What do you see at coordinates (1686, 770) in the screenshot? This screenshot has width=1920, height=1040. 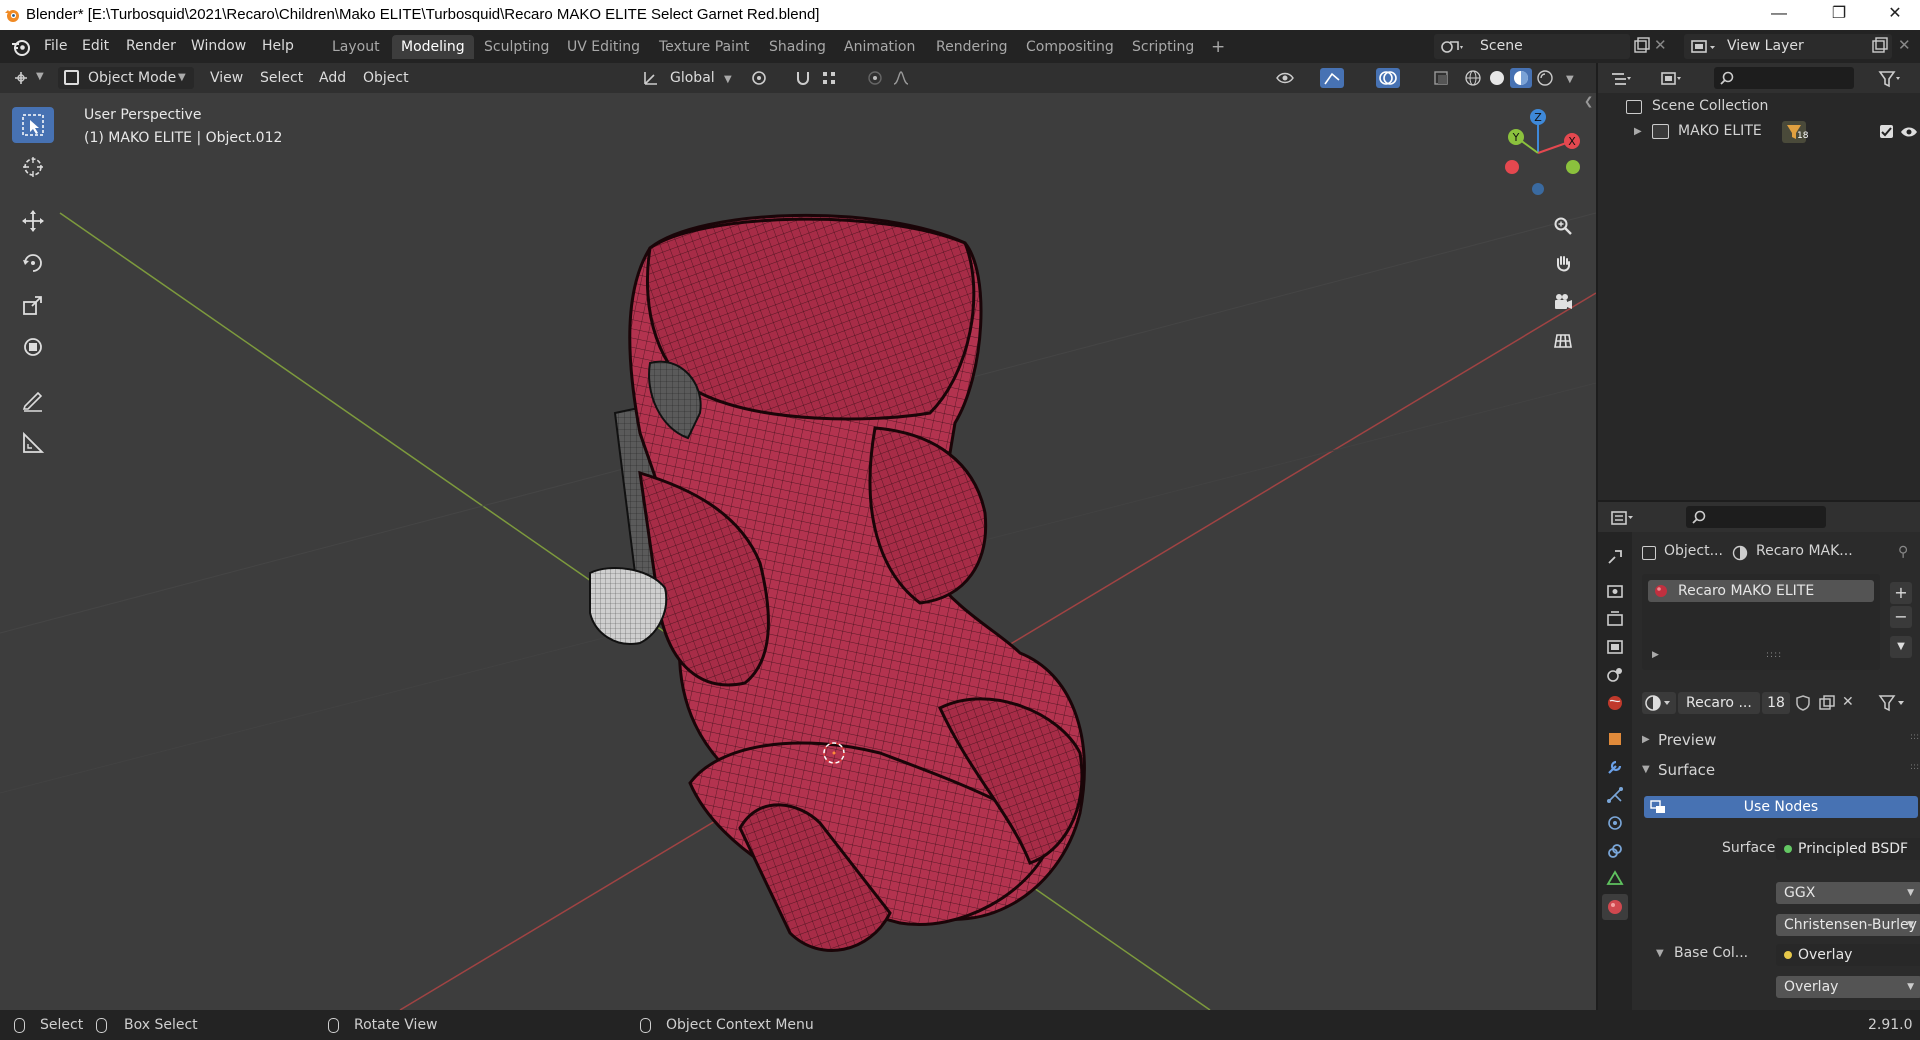 I see `surface-panel-title: Surface` at bounding box center [1686, 770].